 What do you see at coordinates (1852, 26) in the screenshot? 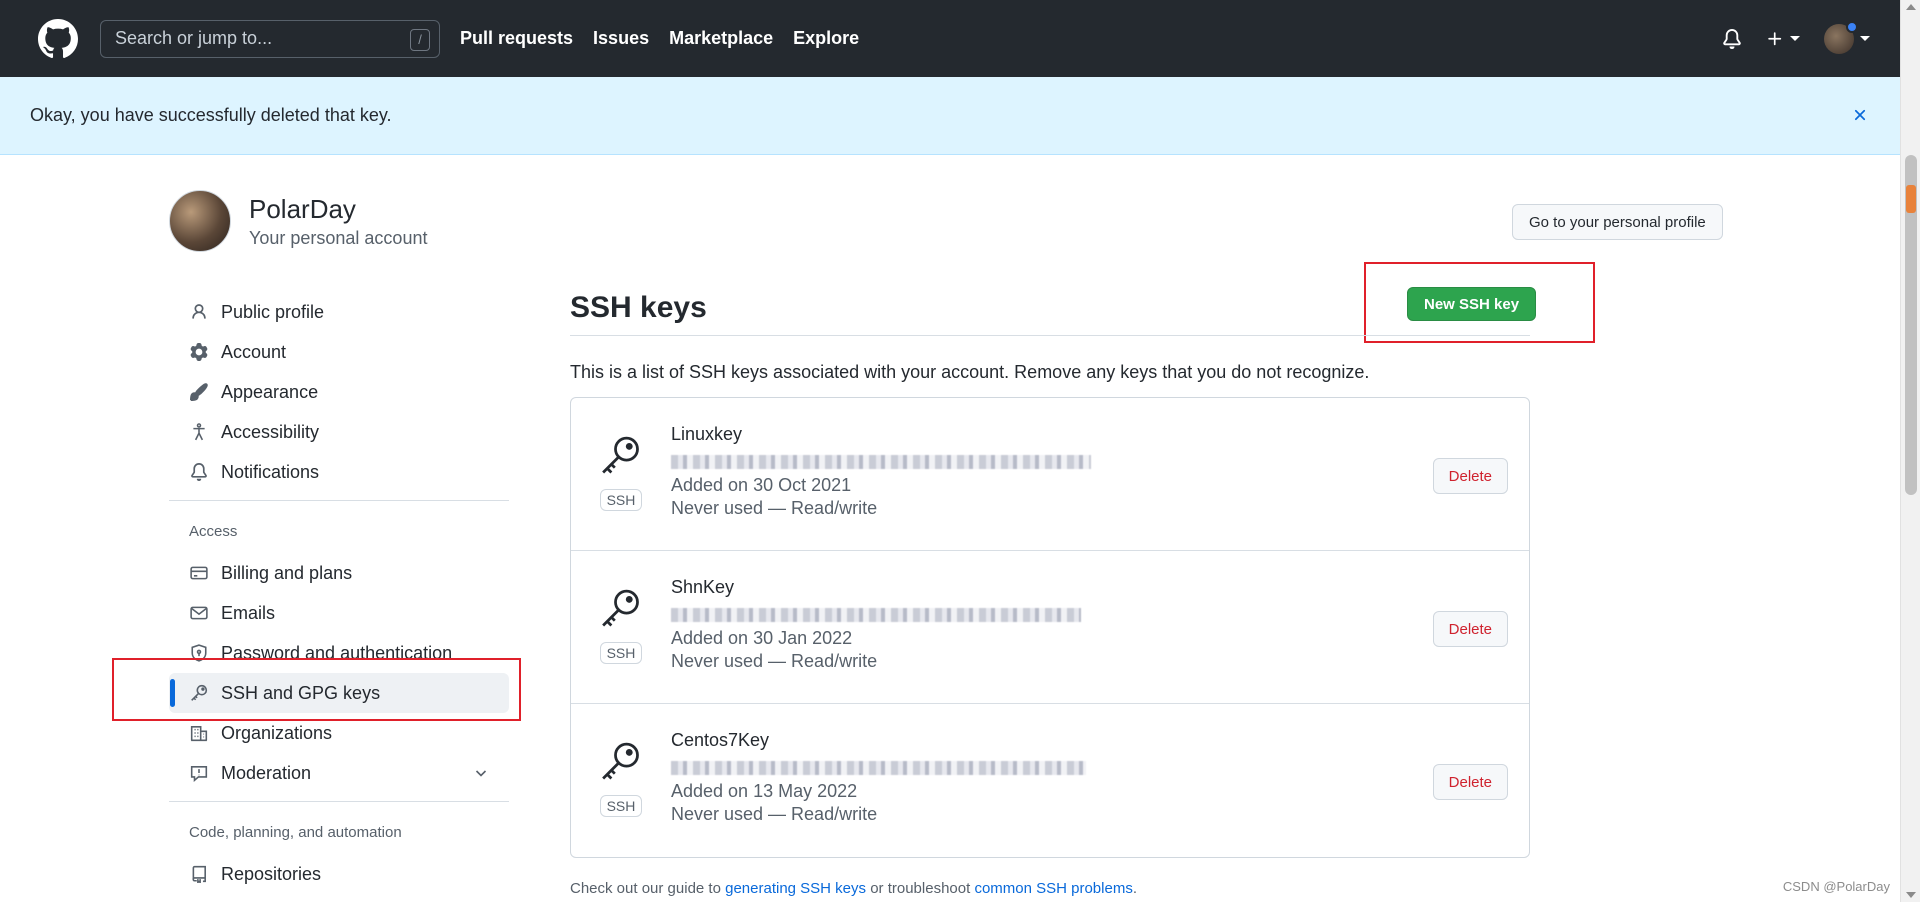
I see `status-dot` at bounding box center [1852, 26].